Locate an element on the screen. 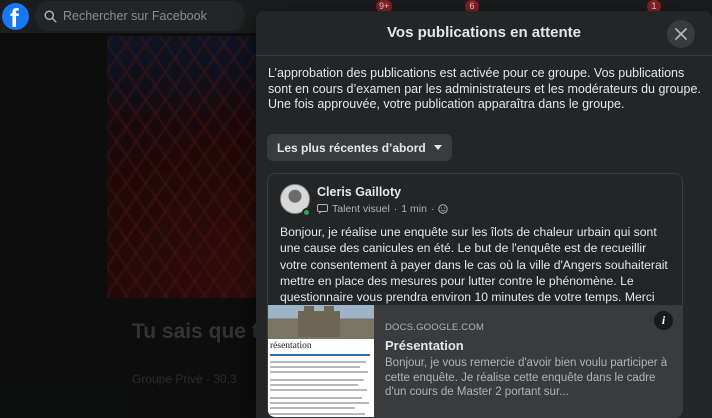 Image resolution: width=712 pixels, height=418 pixels. dialog-header: Vos publications en attente is located at coordinates (484, 33).